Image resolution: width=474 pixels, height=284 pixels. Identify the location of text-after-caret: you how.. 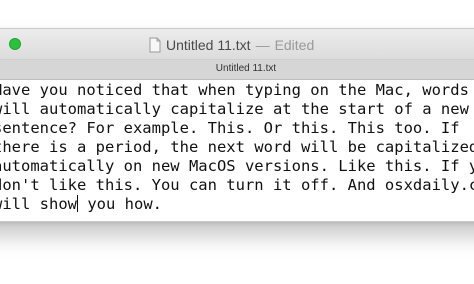
(120, 204).